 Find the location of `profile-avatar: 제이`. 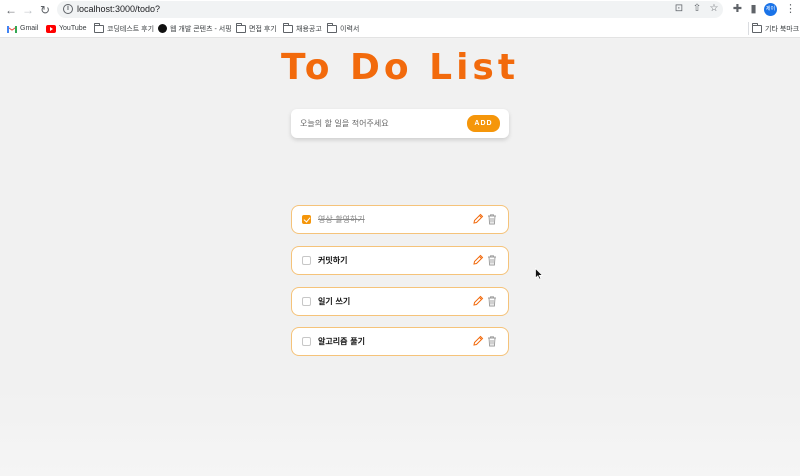

profile-avatar: 제이 is located at coordinates (770, 9).